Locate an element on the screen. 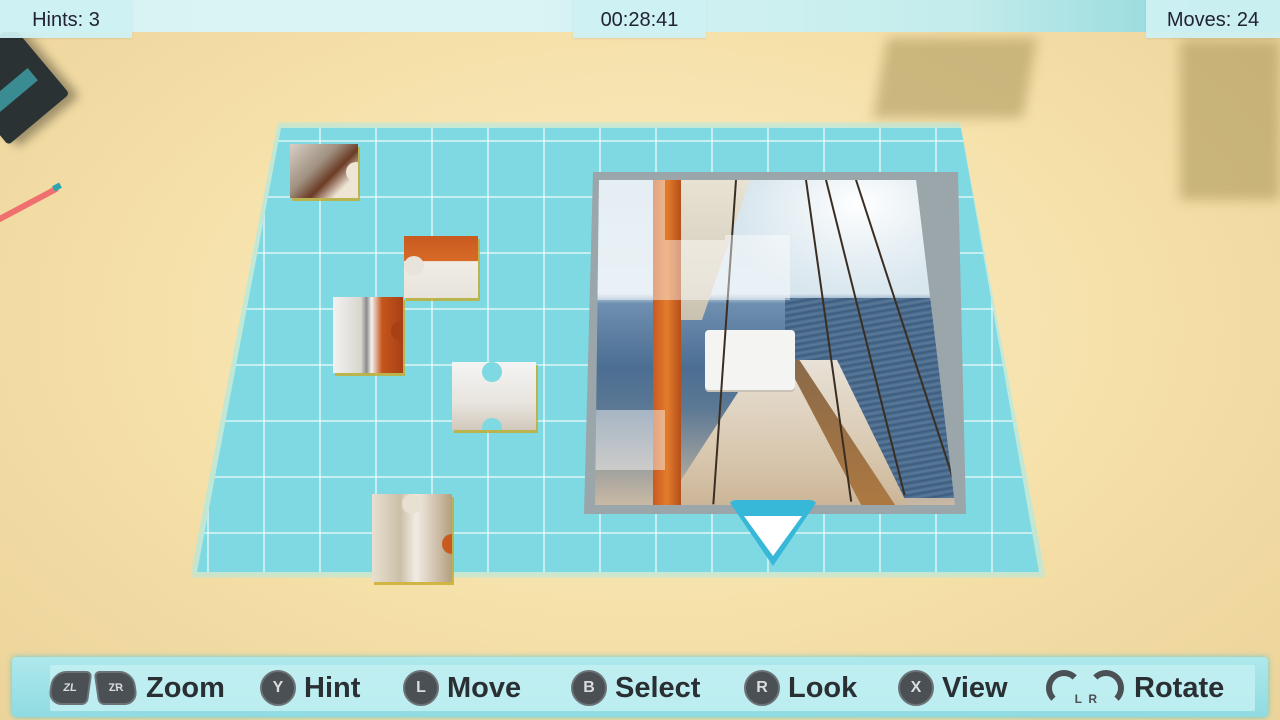 The width and height of the screenshot is (1280, 720). puzzle-image is located at coordinates (775, 342).